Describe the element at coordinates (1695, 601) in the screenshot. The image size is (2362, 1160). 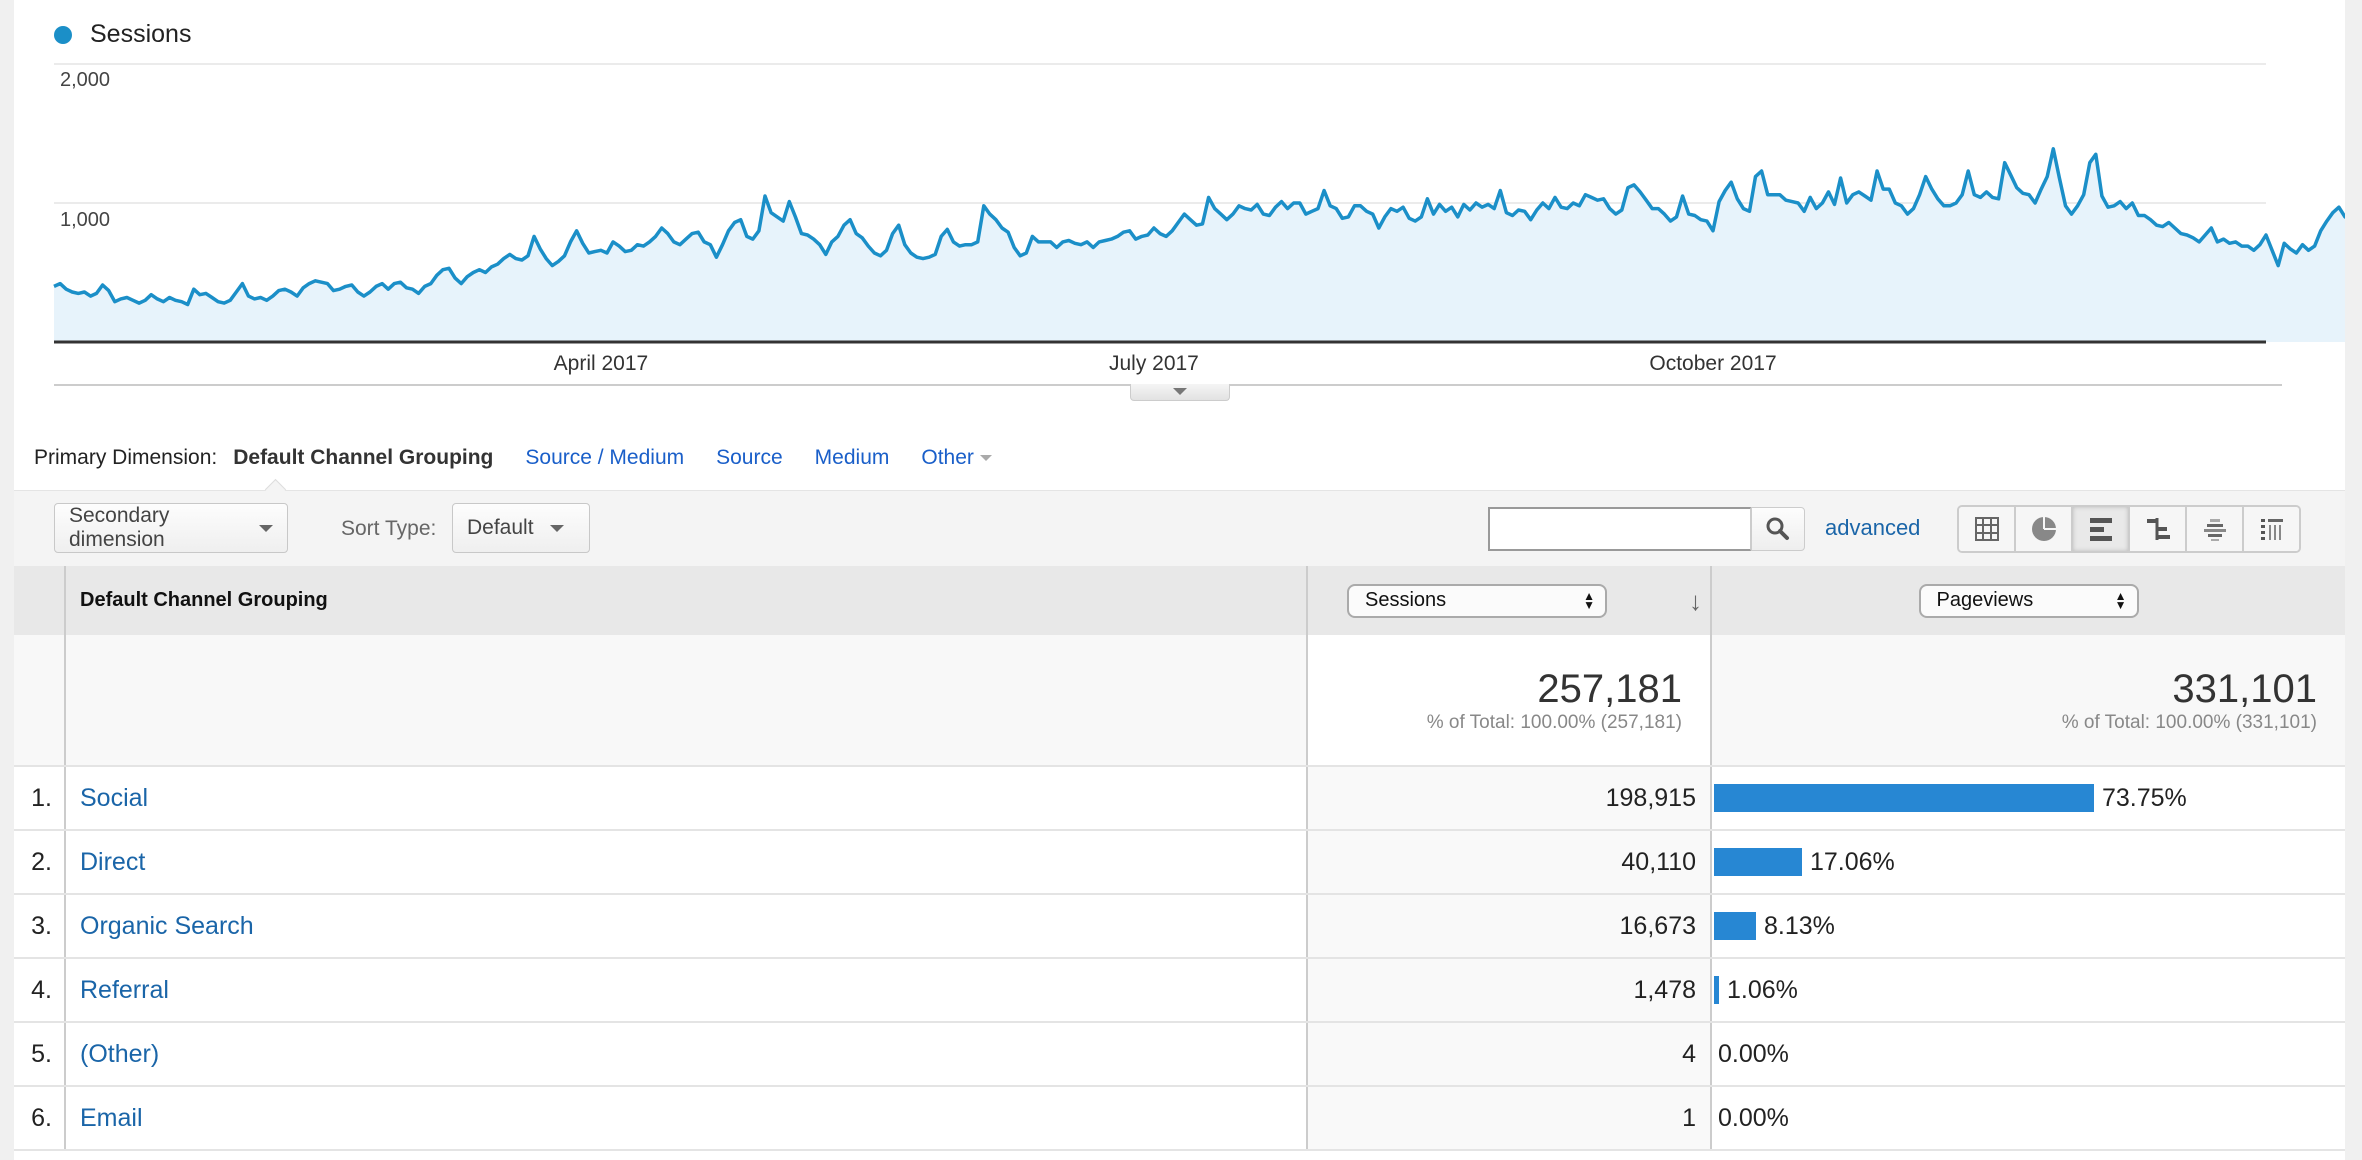
I see `sort-descending-icon: ↓` at that location.